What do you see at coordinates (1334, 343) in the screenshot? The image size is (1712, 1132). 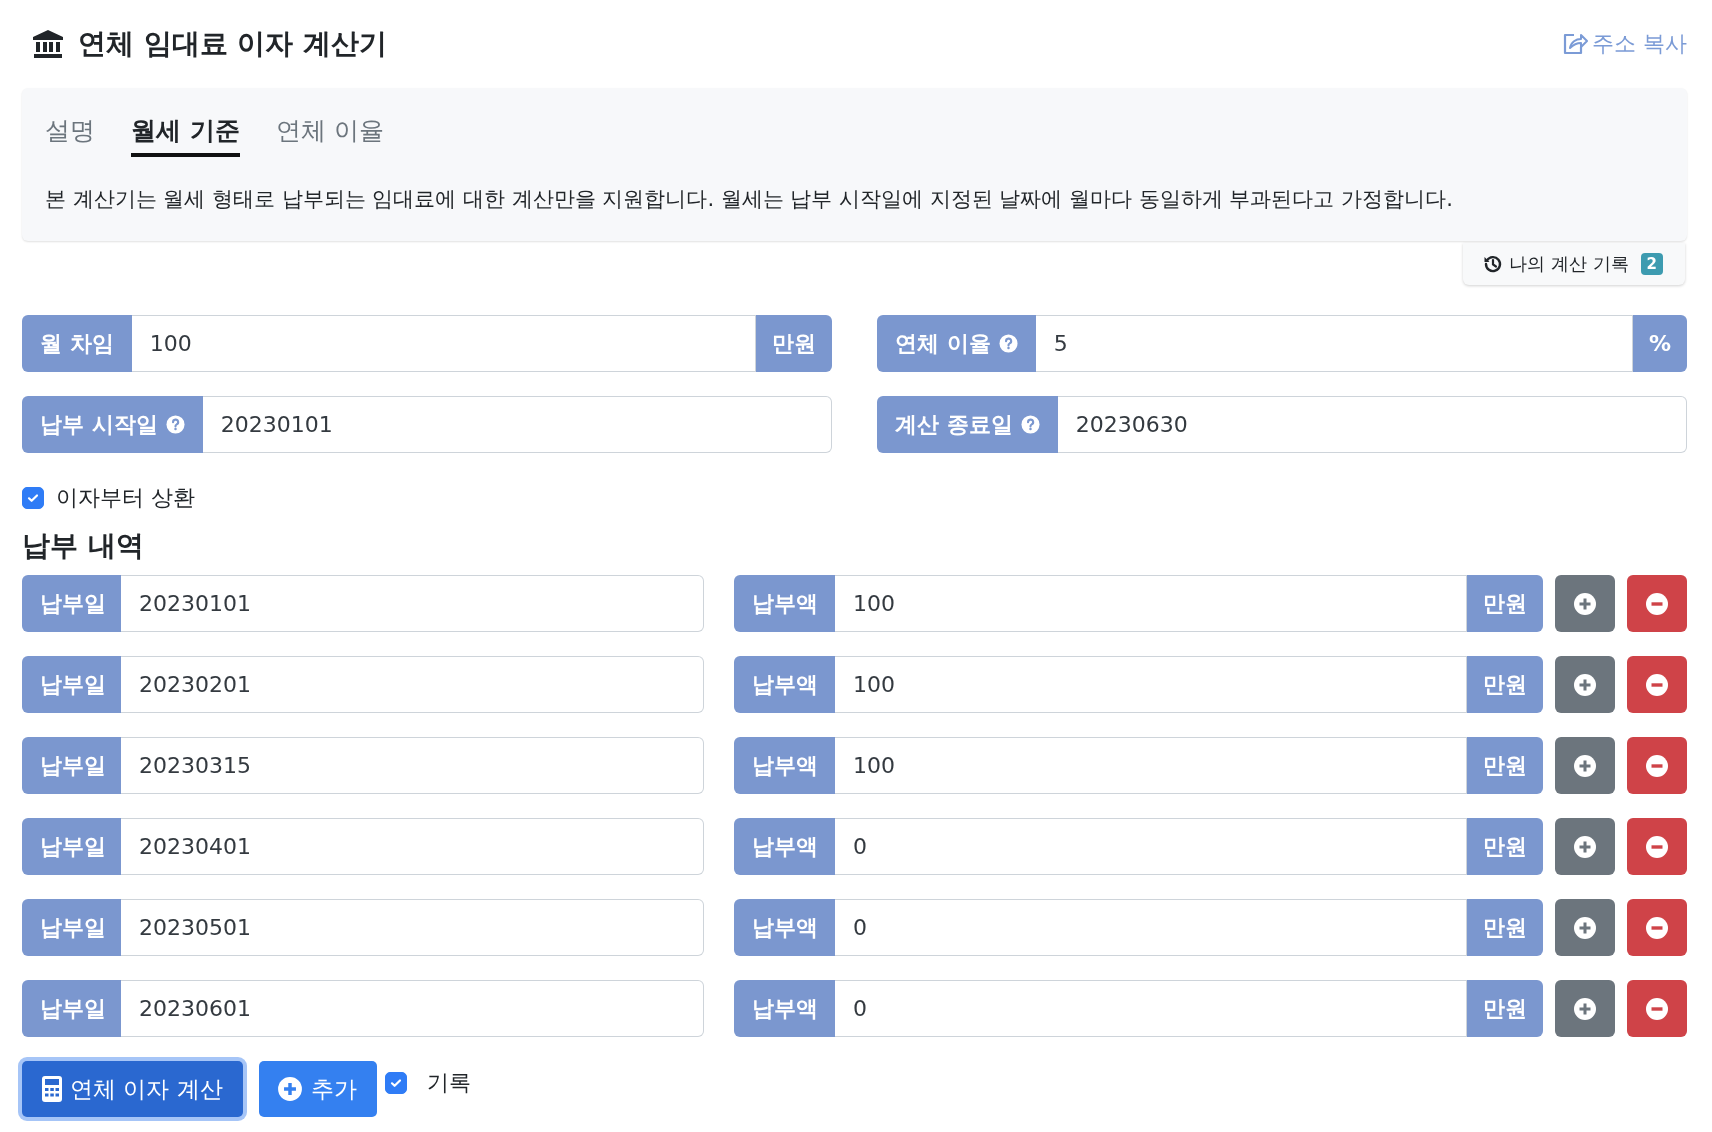 I see `input-field: 5` at bounding box center [1334, 343].